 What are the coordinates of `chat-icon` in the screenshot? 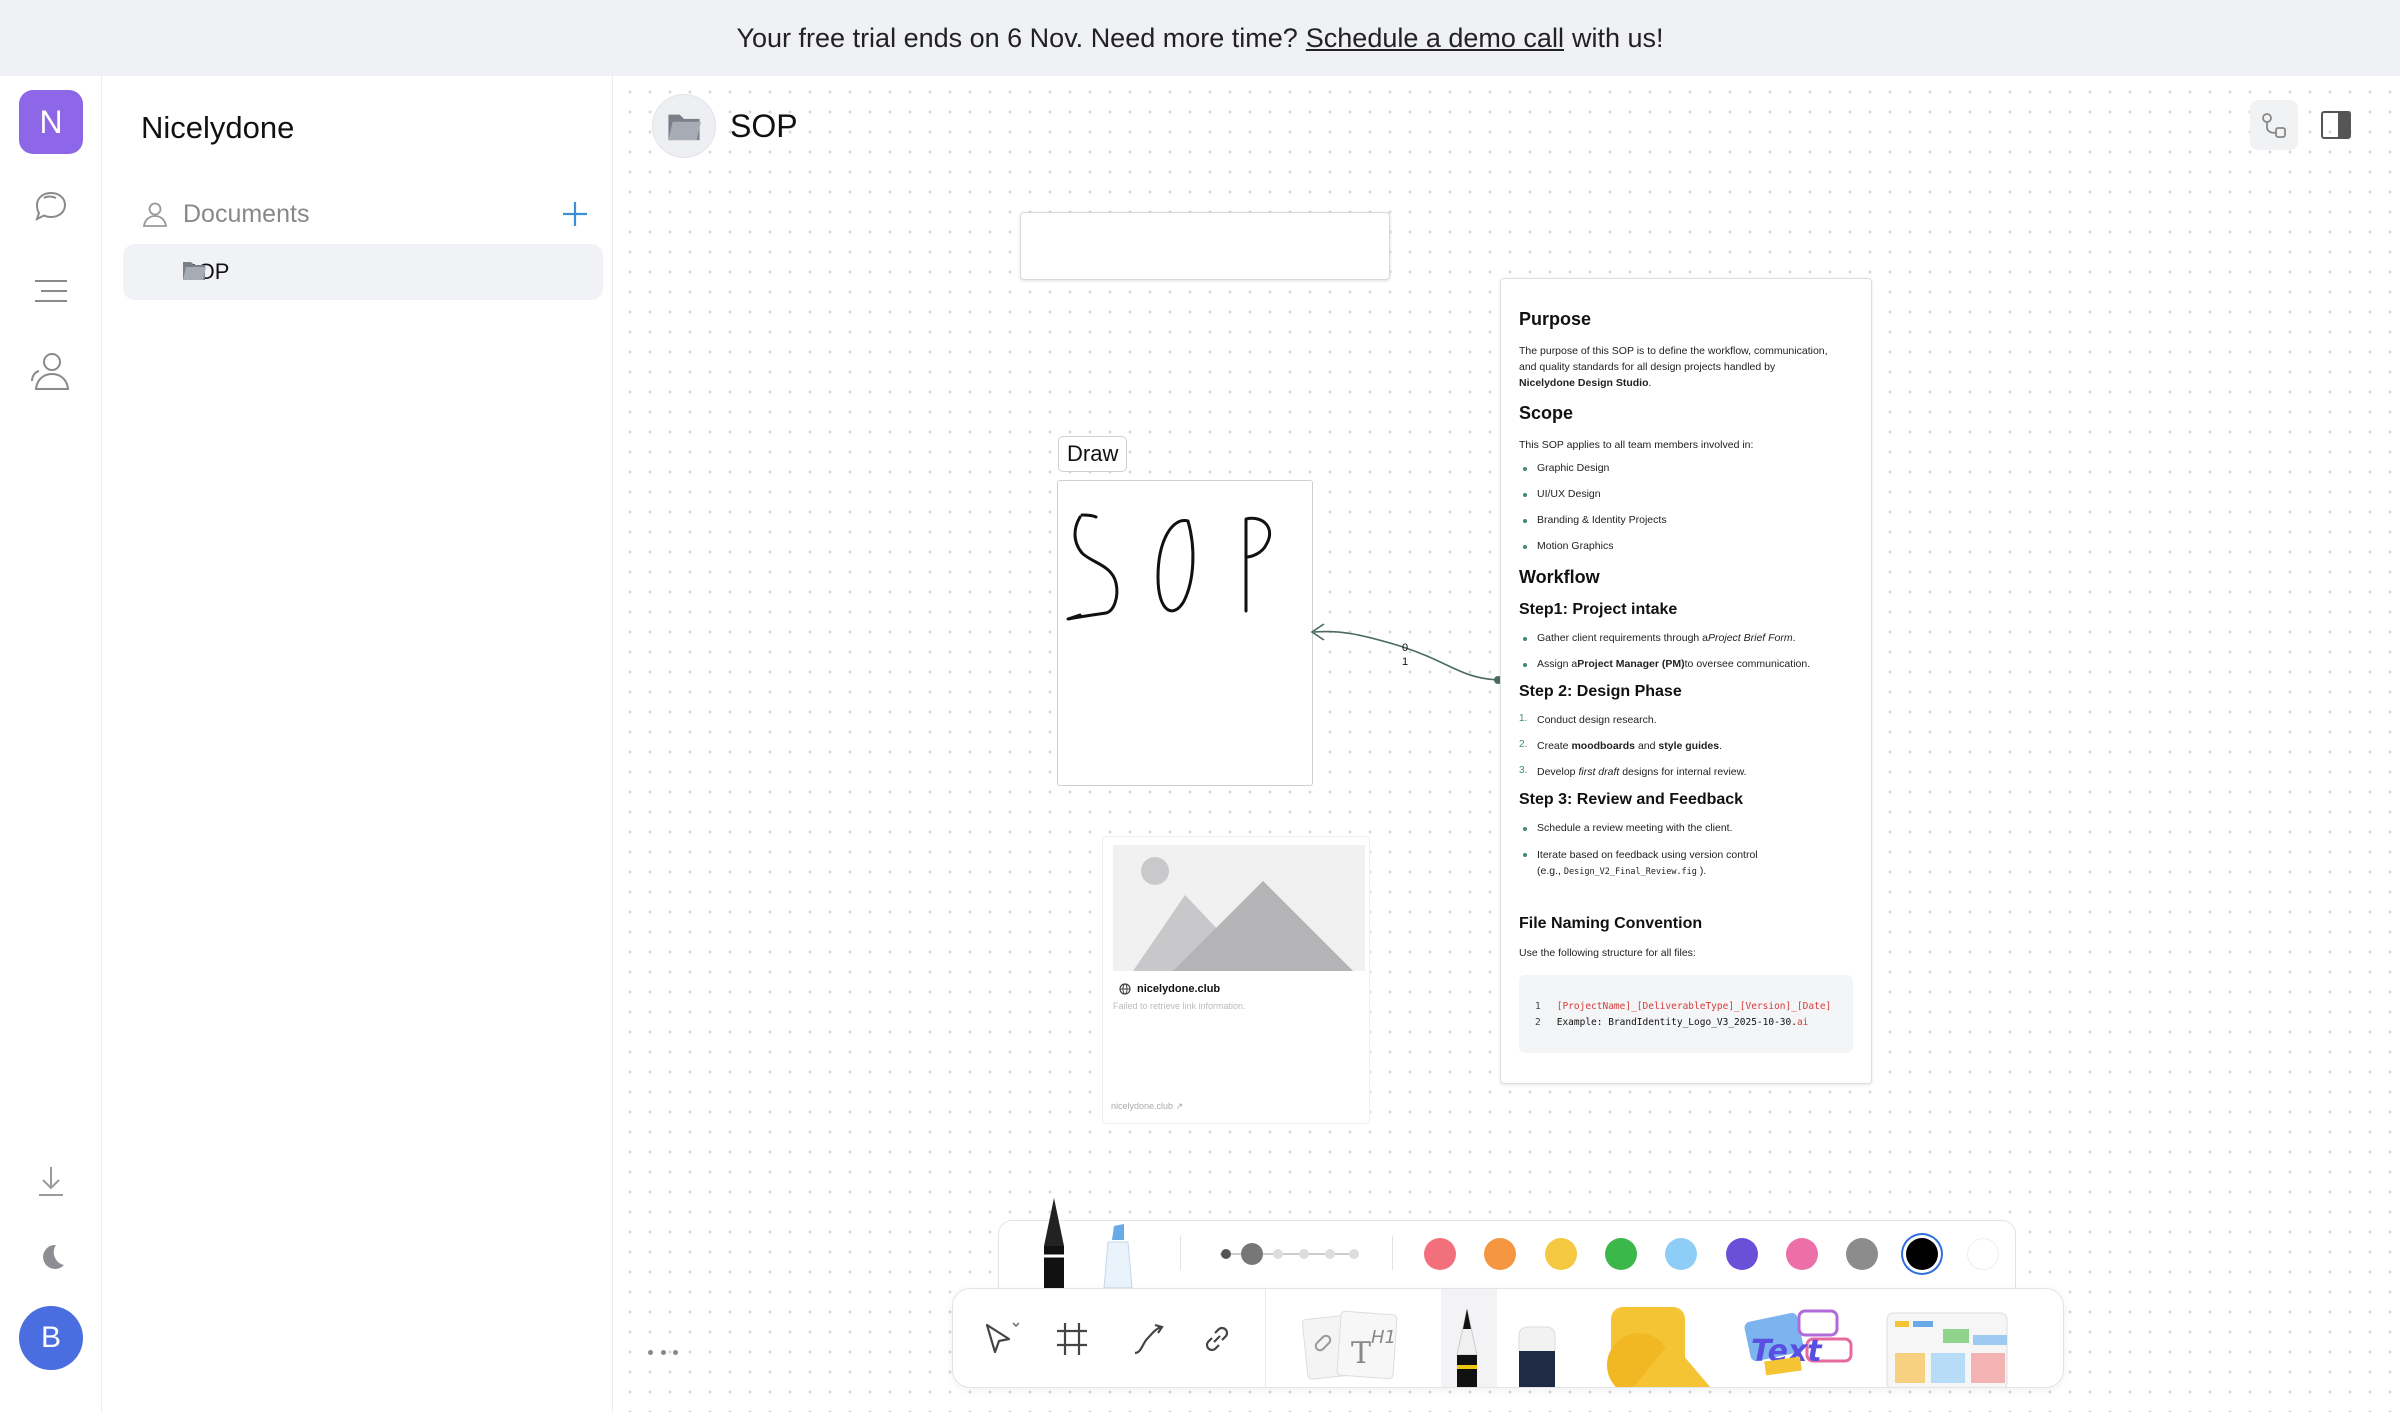 It's located at (51, 207).